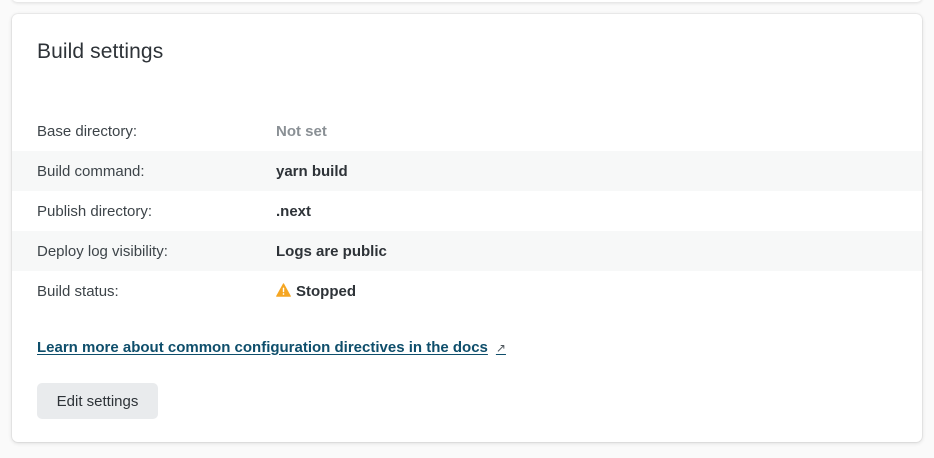  What do you see at coordinates (283, 290) in the screenshot?
I see `warning-icon` at bounding box center [283, 290].